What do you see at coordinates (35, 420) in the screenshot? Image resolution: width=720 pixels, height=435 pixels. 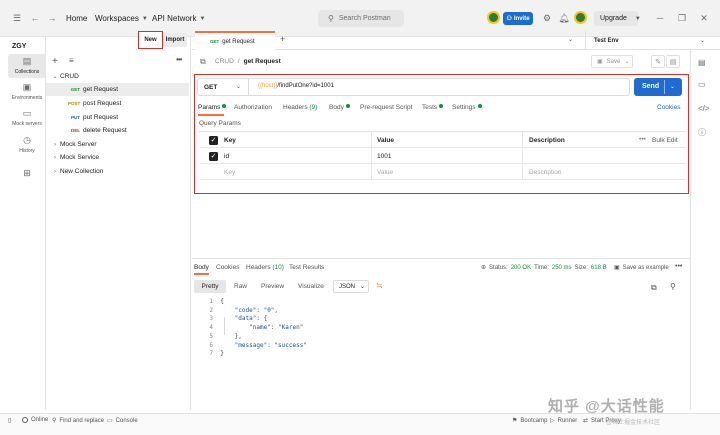 I see `online-status: Online` at bounding box center [35, 420].